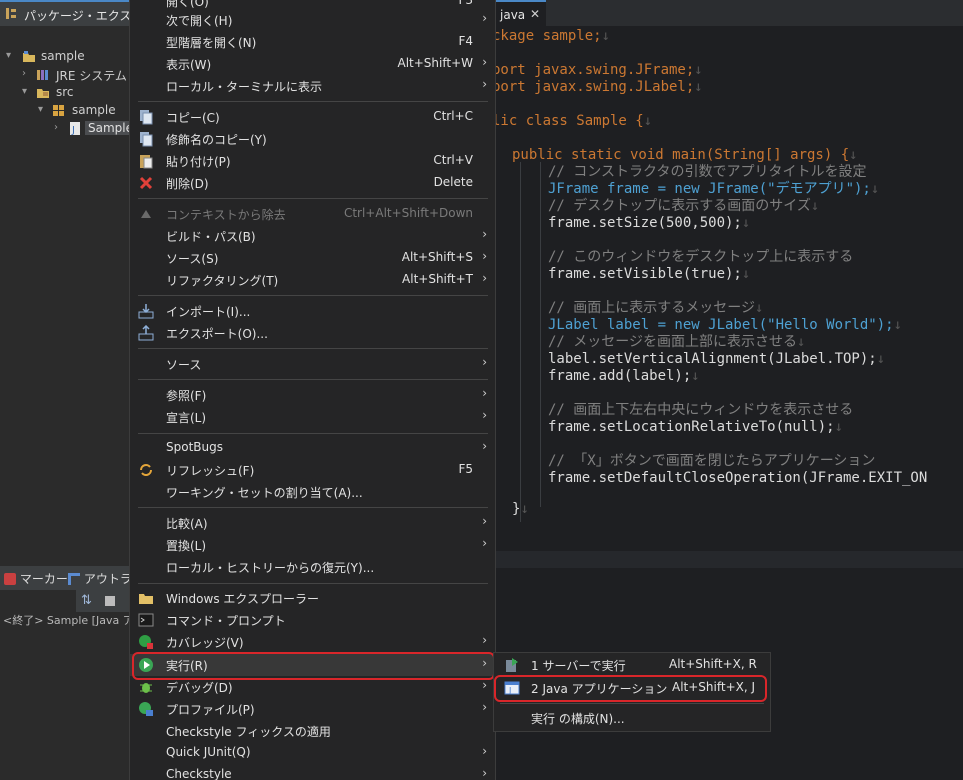 The width and height of the screenshot is (963, 780). I want to click on menu-item-label: リファクタリング(T), so click(222, 281).